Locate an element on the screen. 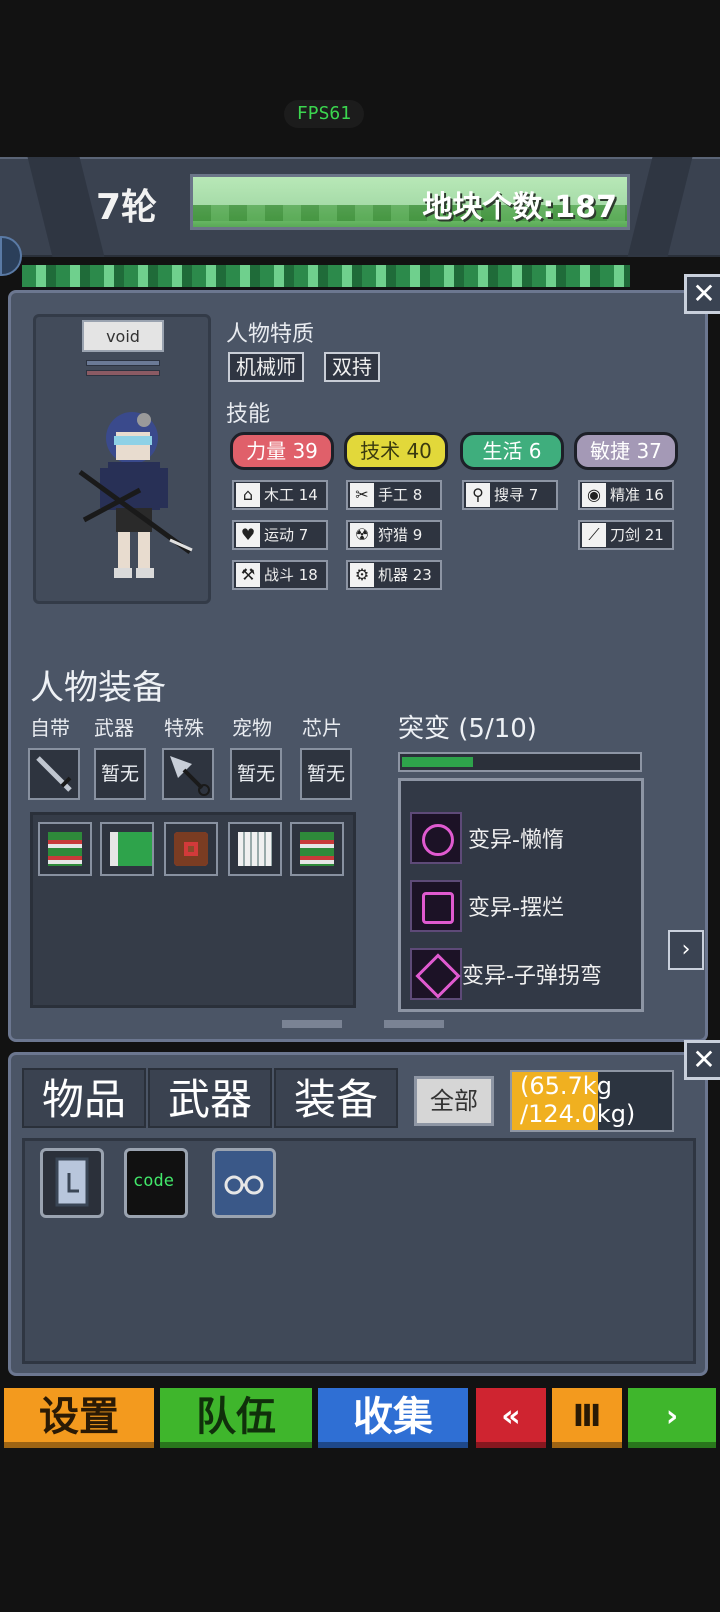 This screenshot has height=1612, width=720. character-name: void is located at coordinates (123, 336).